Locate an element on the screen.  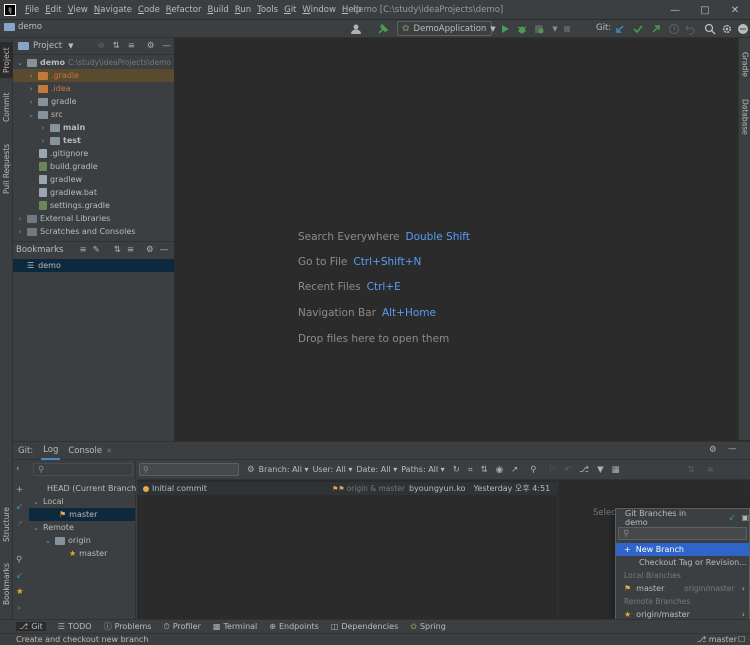
star-icon: ★ is located at coordinates (20, 592).